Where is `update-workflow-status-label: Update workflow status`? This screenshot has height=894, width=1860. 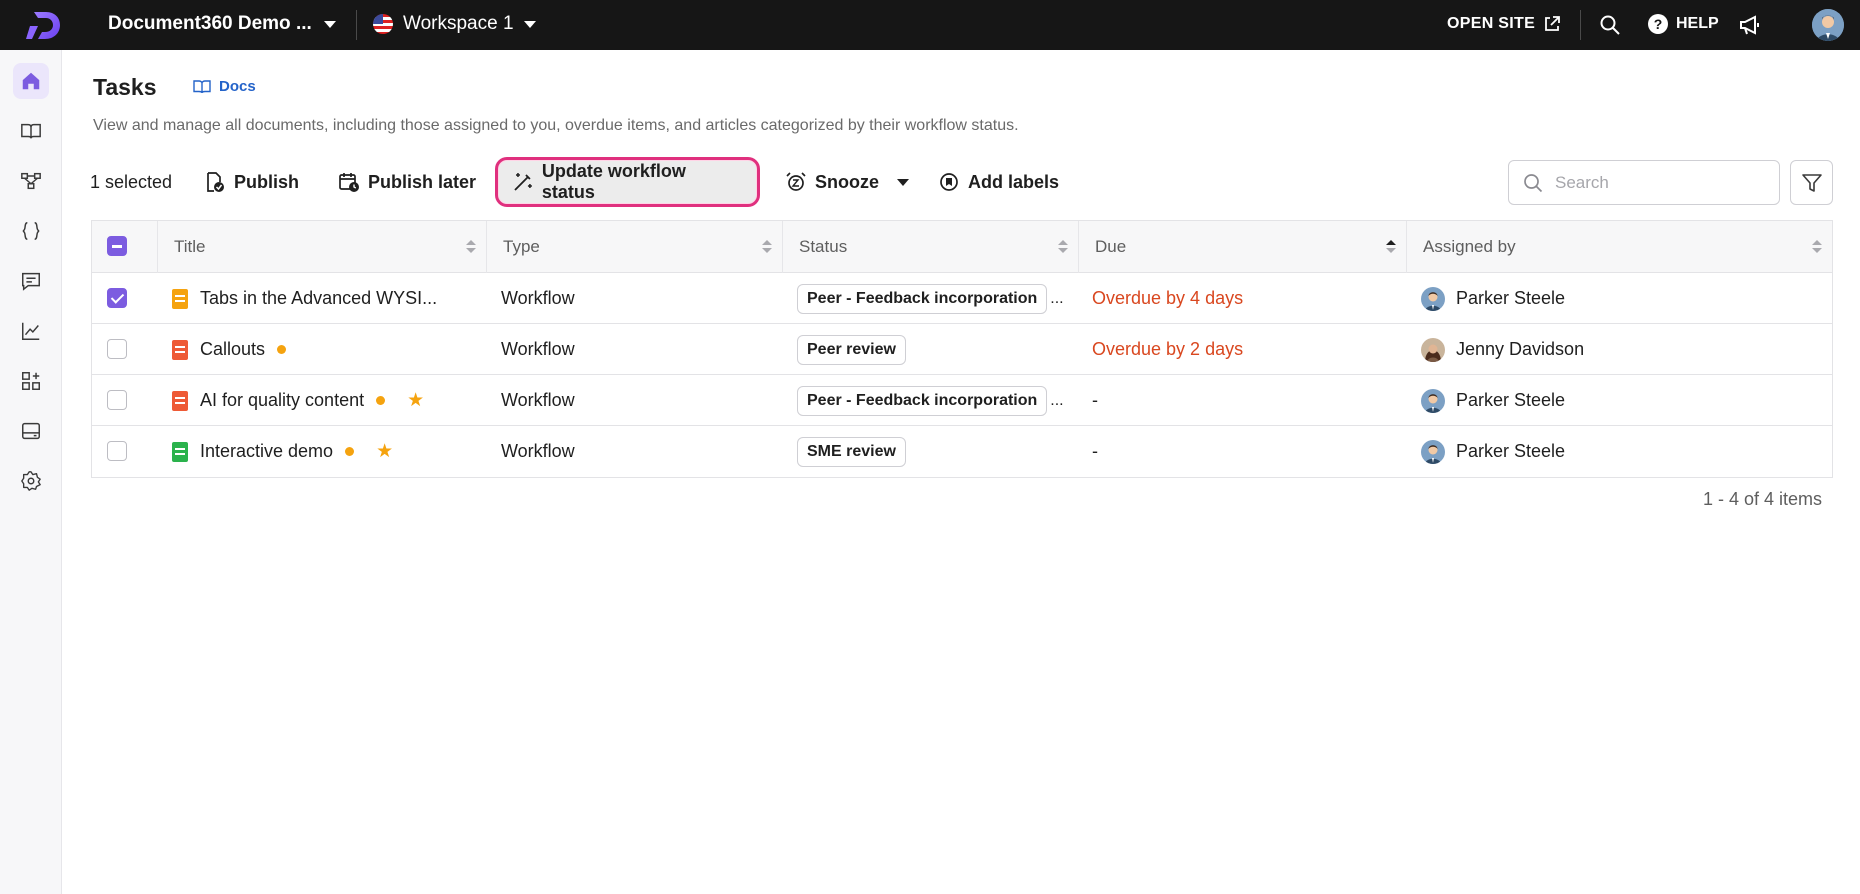 update-workflow-status-label: Update workflow status is located at coordinates (613, 181).